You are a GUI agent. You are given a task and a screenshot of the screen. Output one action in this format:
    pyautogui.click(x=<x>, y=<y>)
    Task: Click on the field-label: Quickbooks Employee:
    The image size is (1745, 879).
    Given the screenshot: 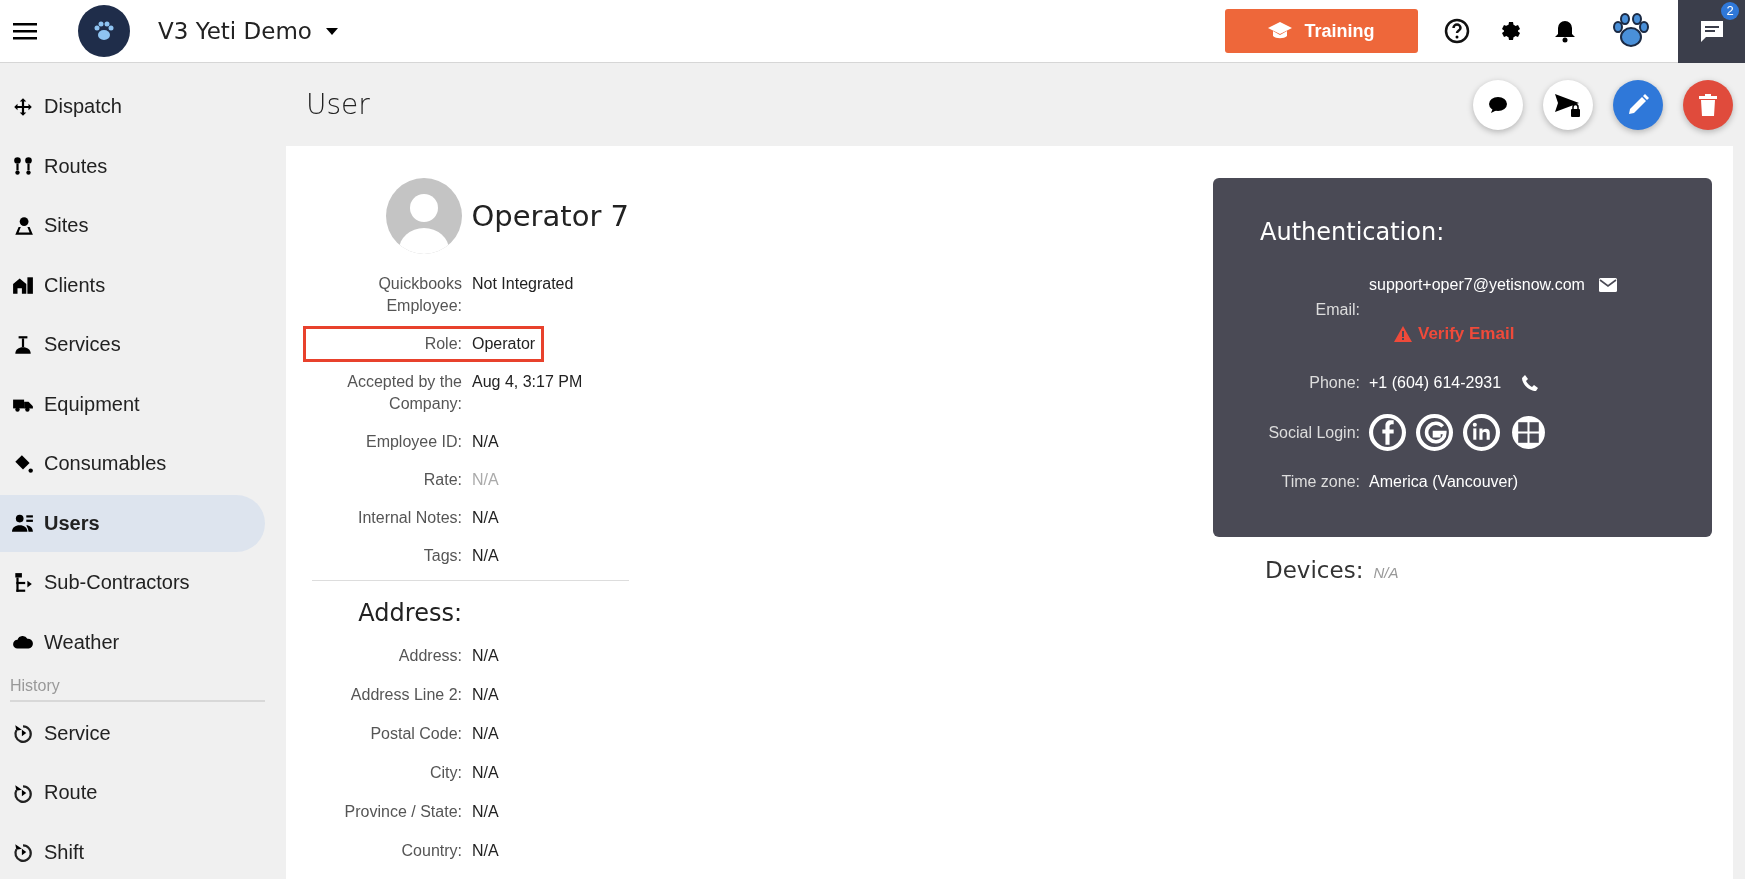 What is the action you would take?
    pyautogui.click(x=419, y=295)
    